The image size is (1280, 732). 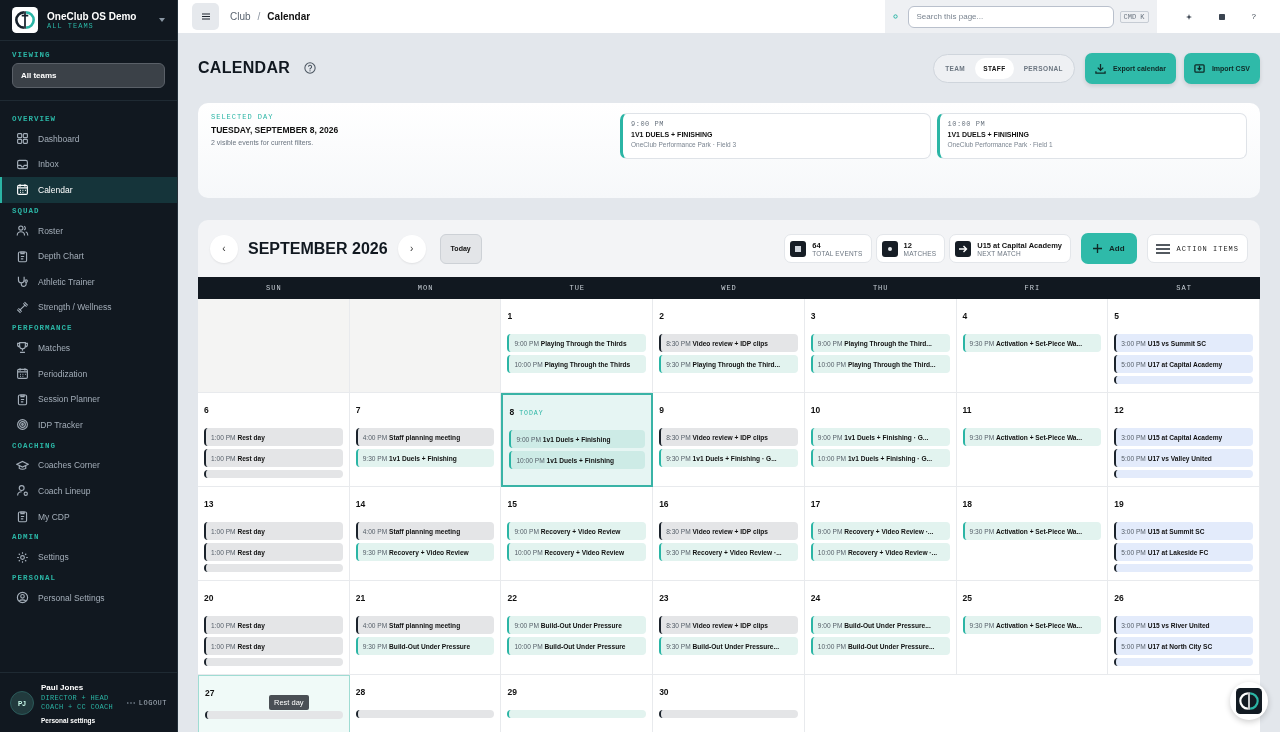 What do you see at coordinates (1119, 598) in the screenshot?
I see `day-number: 26` at bounding box center [1119, 598].